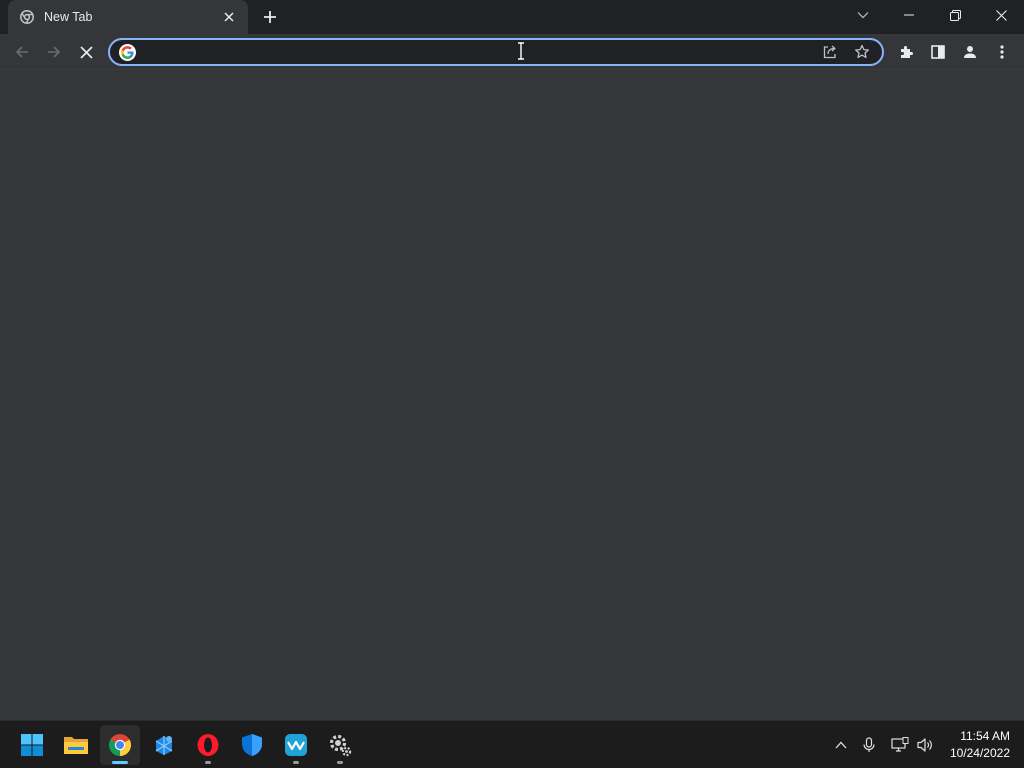  Describe the element at coordinates (32, 745) in the screenshot. I see `windows-start-icon` at that location.